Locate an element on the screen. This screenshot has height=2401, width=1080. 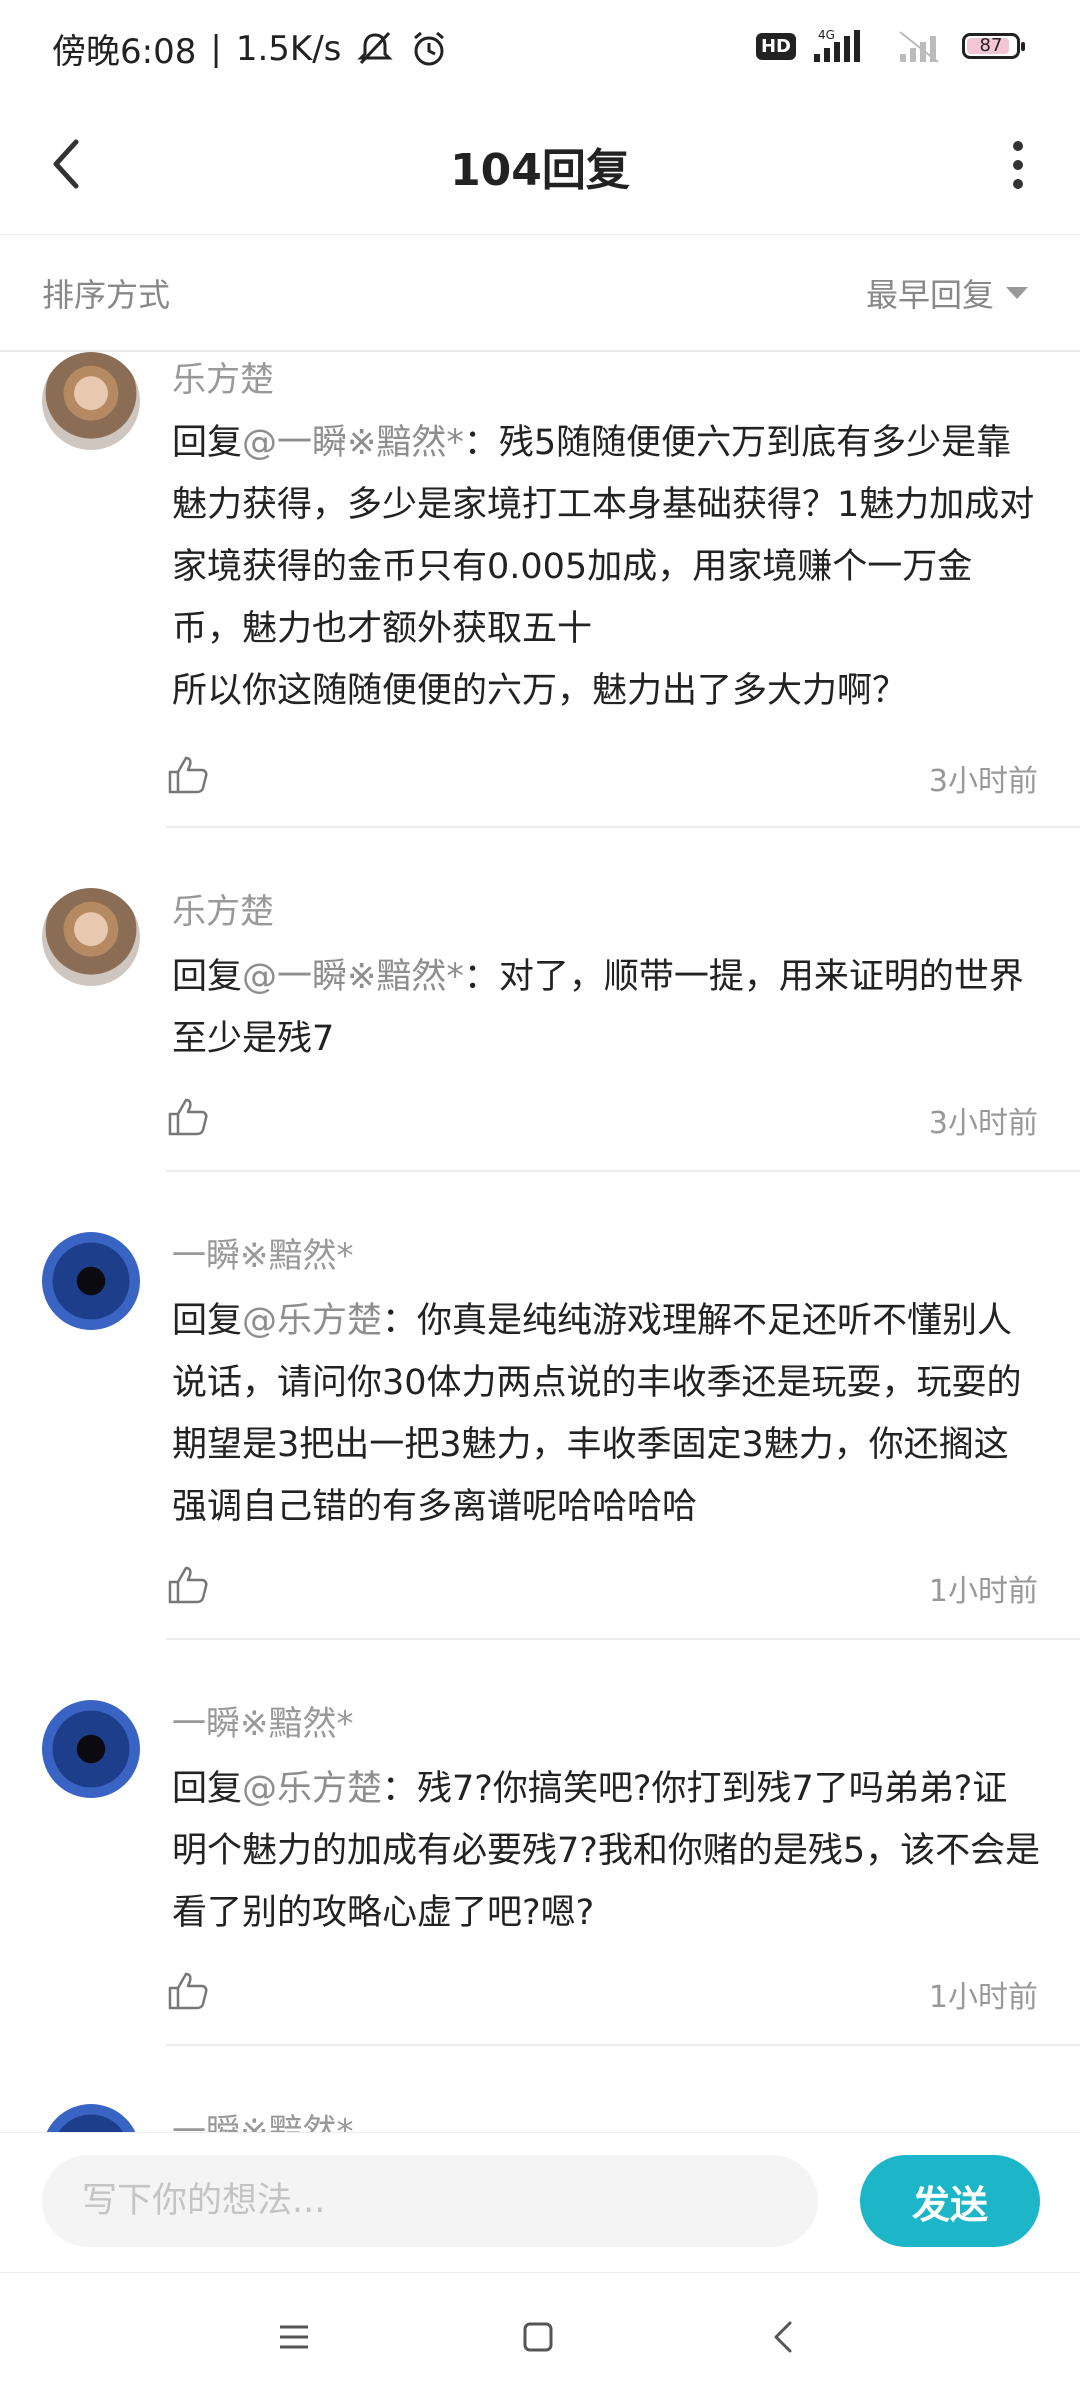
battery-level: 87 is located at coordinates (991, 45).